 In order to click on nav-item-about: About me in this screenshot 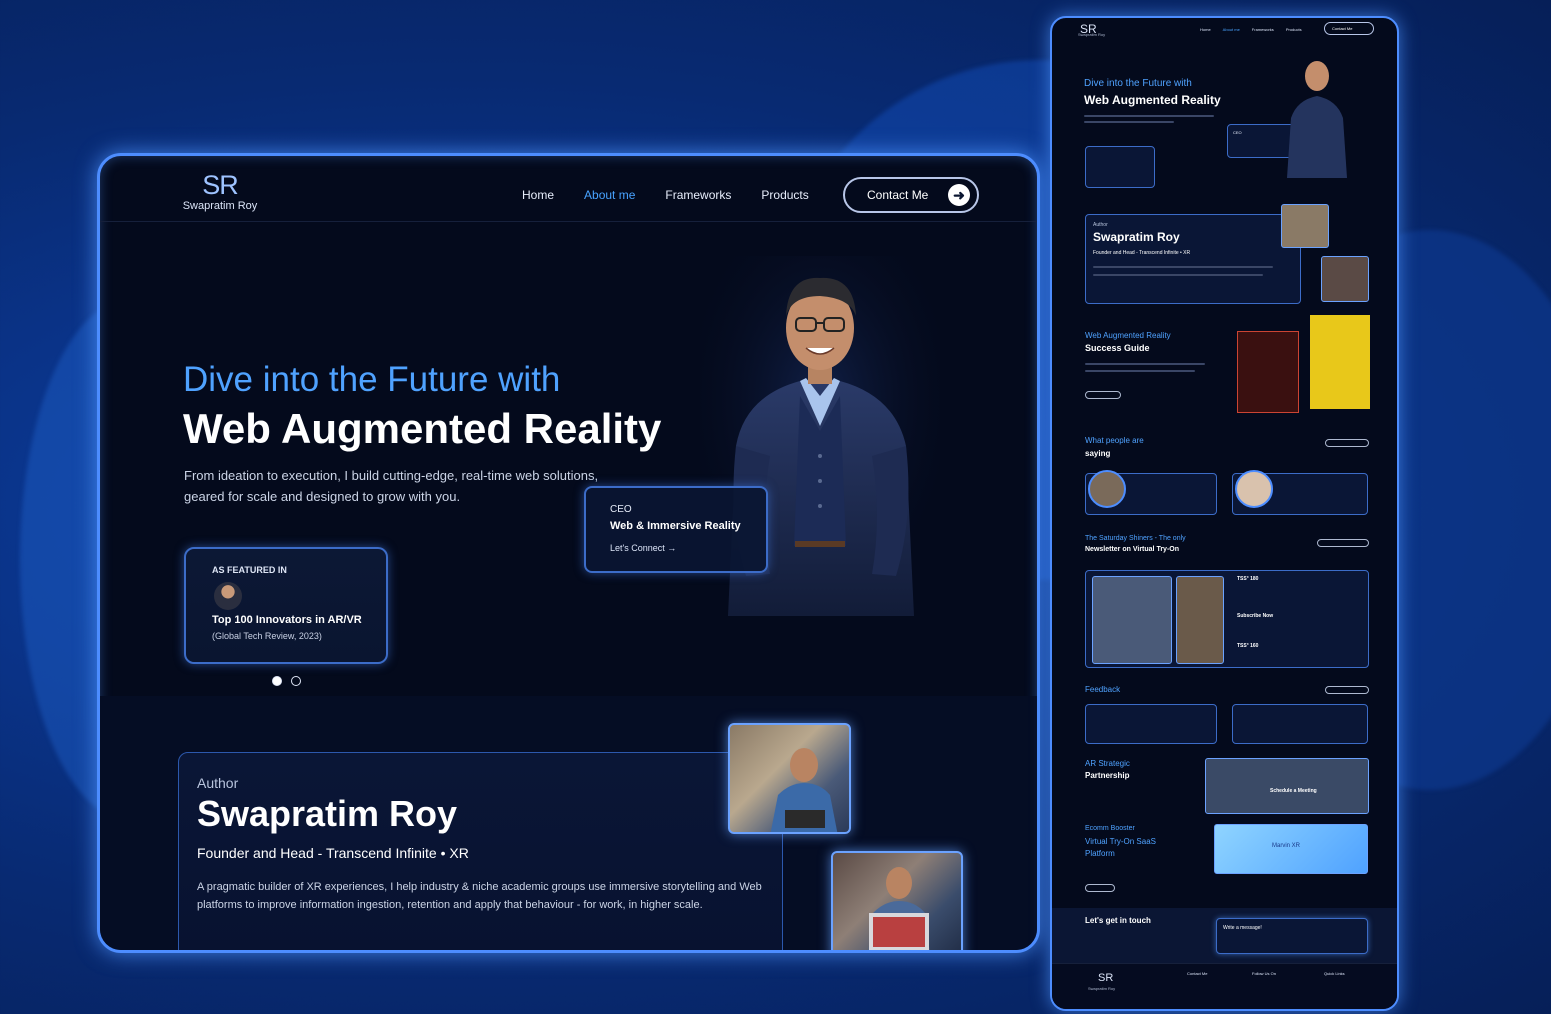, I will do `click(609, 195)`.